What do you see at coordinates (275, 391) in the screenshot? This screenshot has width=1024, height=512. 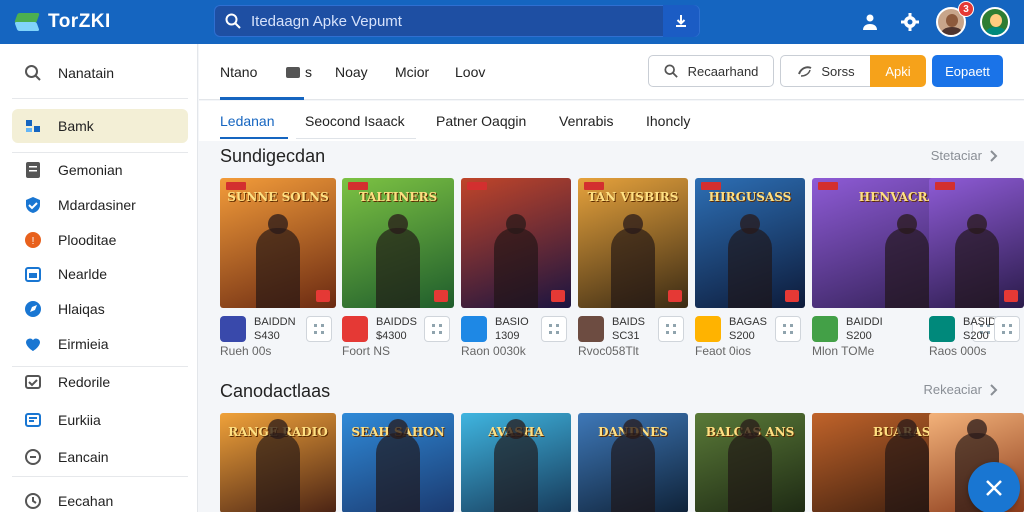 I see `section-title: Canodactlaas` at bounding box center [275, 391].